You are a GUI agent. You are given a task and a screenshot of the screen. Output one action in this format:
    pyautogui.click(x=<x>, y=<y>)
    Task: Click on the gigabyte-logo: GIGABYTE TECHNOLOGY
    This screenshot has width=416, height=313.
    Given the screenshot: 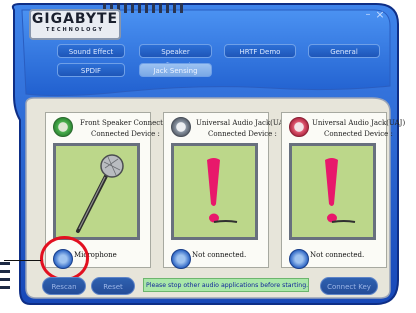 What is the action you would take?
    pyautogui.click(x=75, y=24)
    